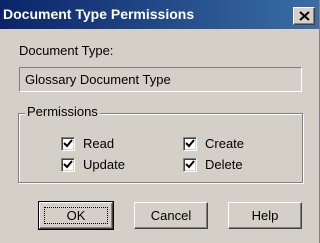 The image size is (320, 243). I want to click on title-bar: Document Type Permissions, so click(159, 15).